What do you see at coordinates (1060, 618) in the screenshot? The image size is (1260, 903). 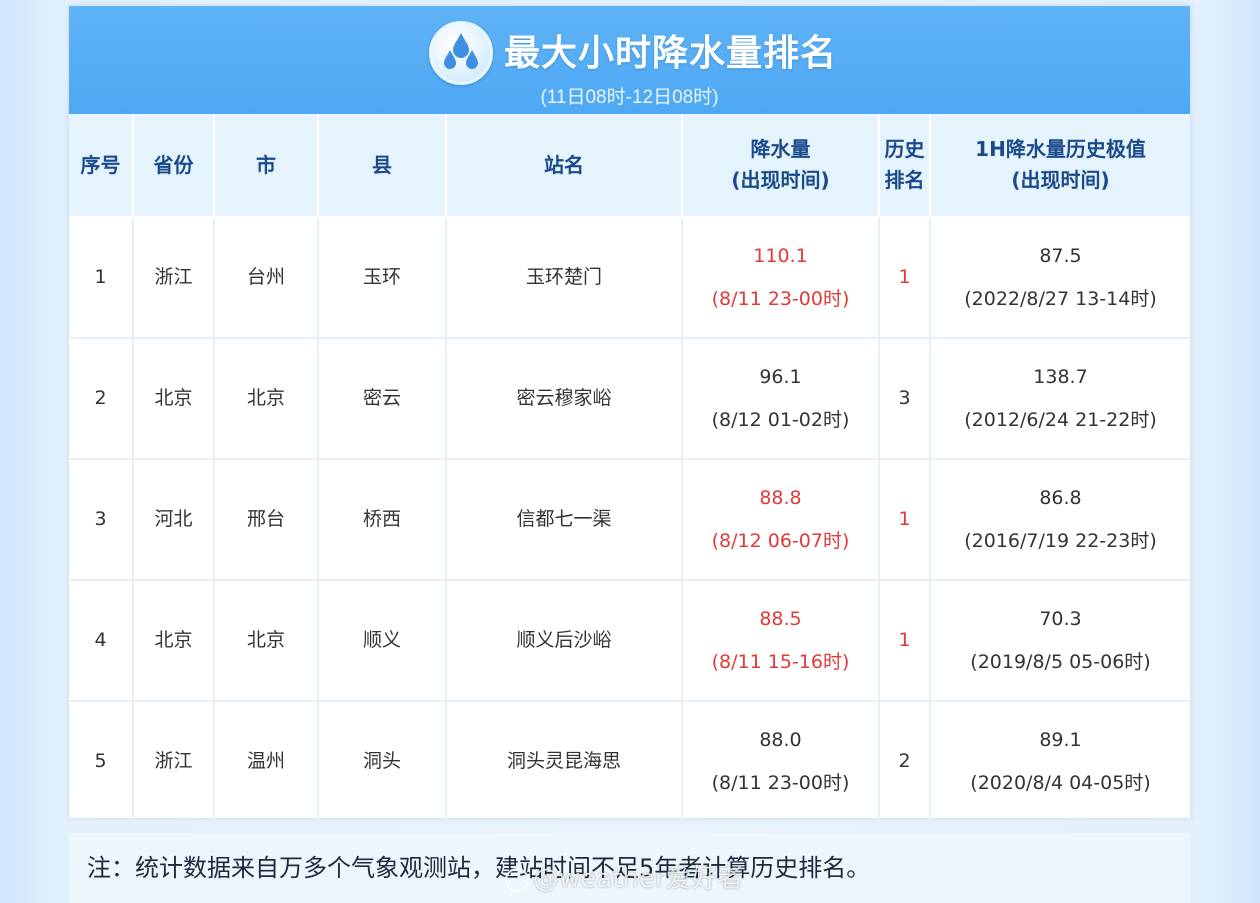 I see `cell-record-text: 70.3` at bounding box center [1060, 618].